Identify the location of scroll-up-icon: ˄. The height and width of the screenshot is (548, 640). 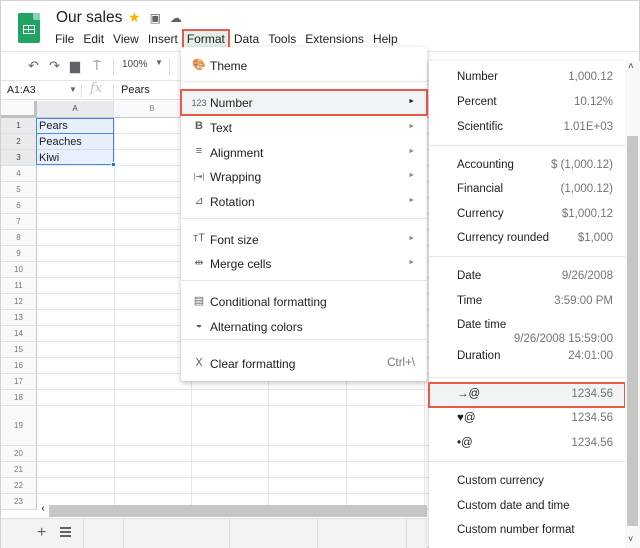
(631, 66).